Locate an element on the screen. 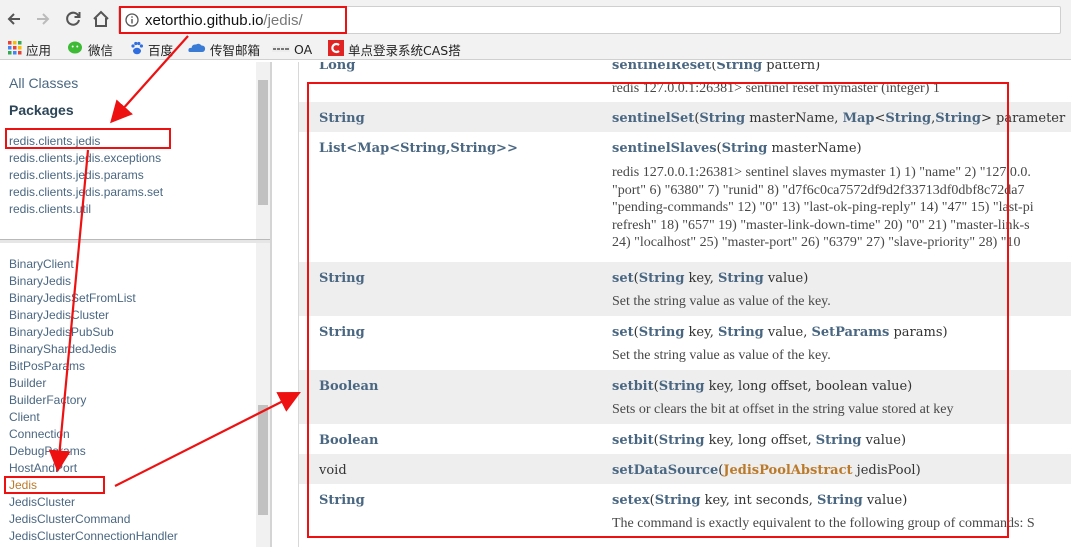  bookmark-label: 单点登录系统CAS搭 is located at coordinates (404, 50).